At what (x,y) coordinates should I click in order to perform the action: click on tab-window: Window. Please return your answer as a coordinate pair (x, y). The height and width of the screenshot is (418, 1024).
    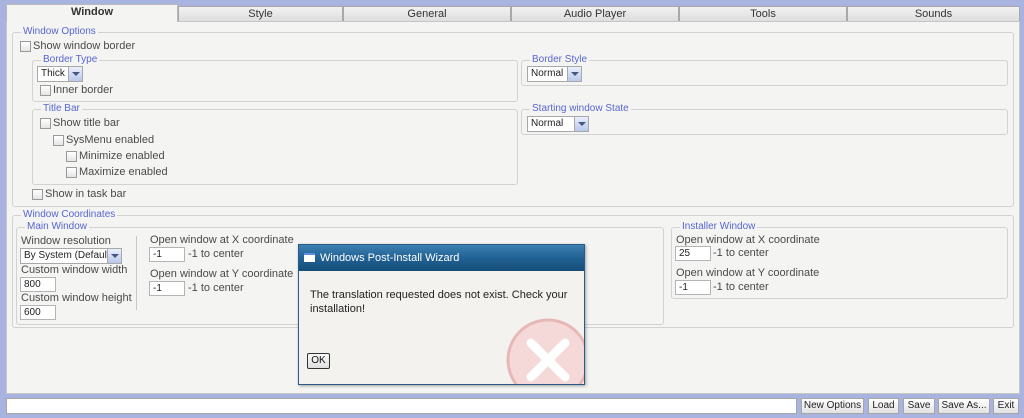
    Looking at the image, I should click on (92, 13).